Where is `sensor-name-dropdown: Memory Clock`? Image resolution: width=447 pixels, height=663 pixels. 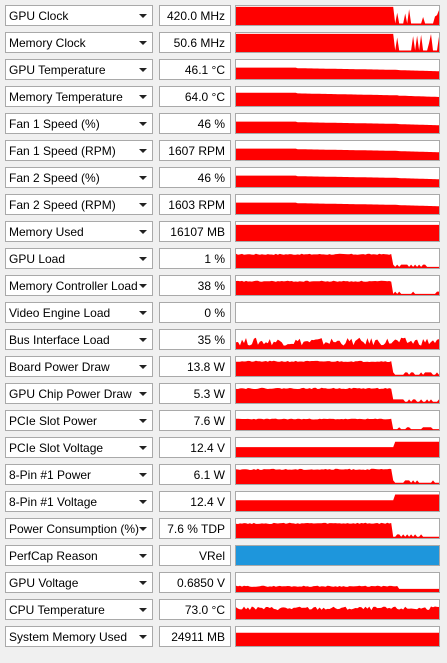
sensor-name-dropdown: Memory Clock is located at coordinates (79, 42).